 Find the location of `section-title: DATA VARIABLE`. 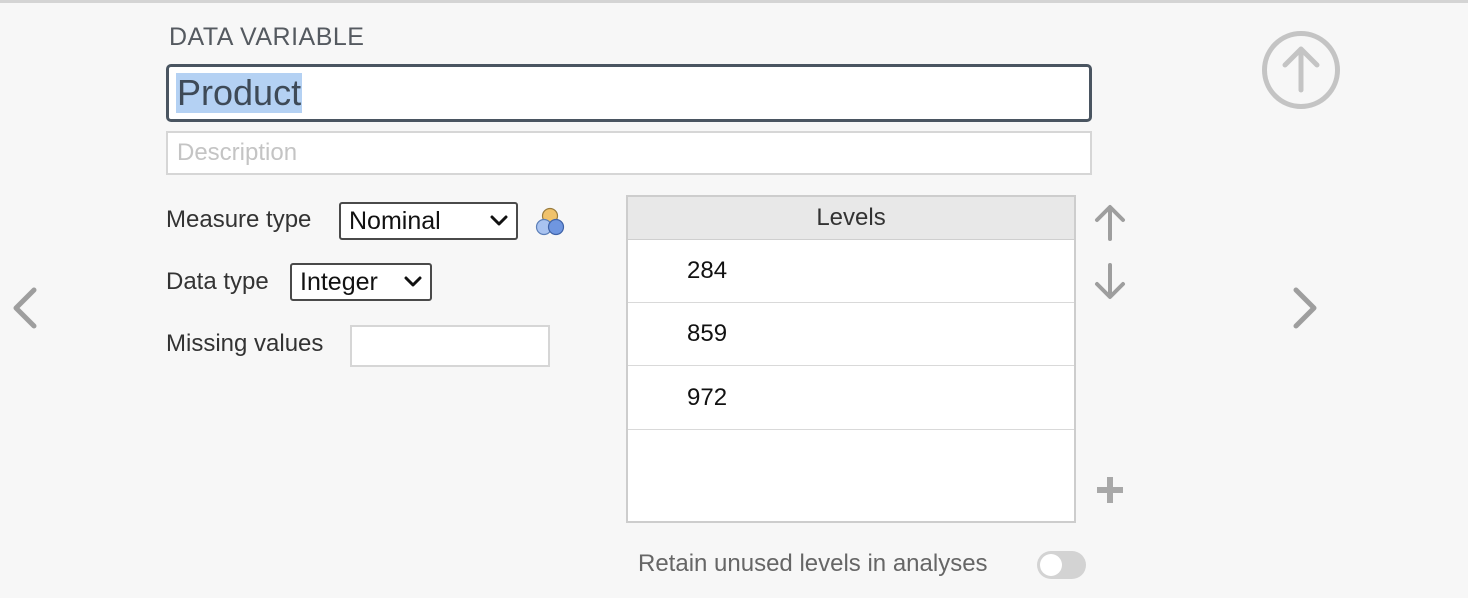

section-title: DATA VARIABLE is located at coordinates (267, 37).